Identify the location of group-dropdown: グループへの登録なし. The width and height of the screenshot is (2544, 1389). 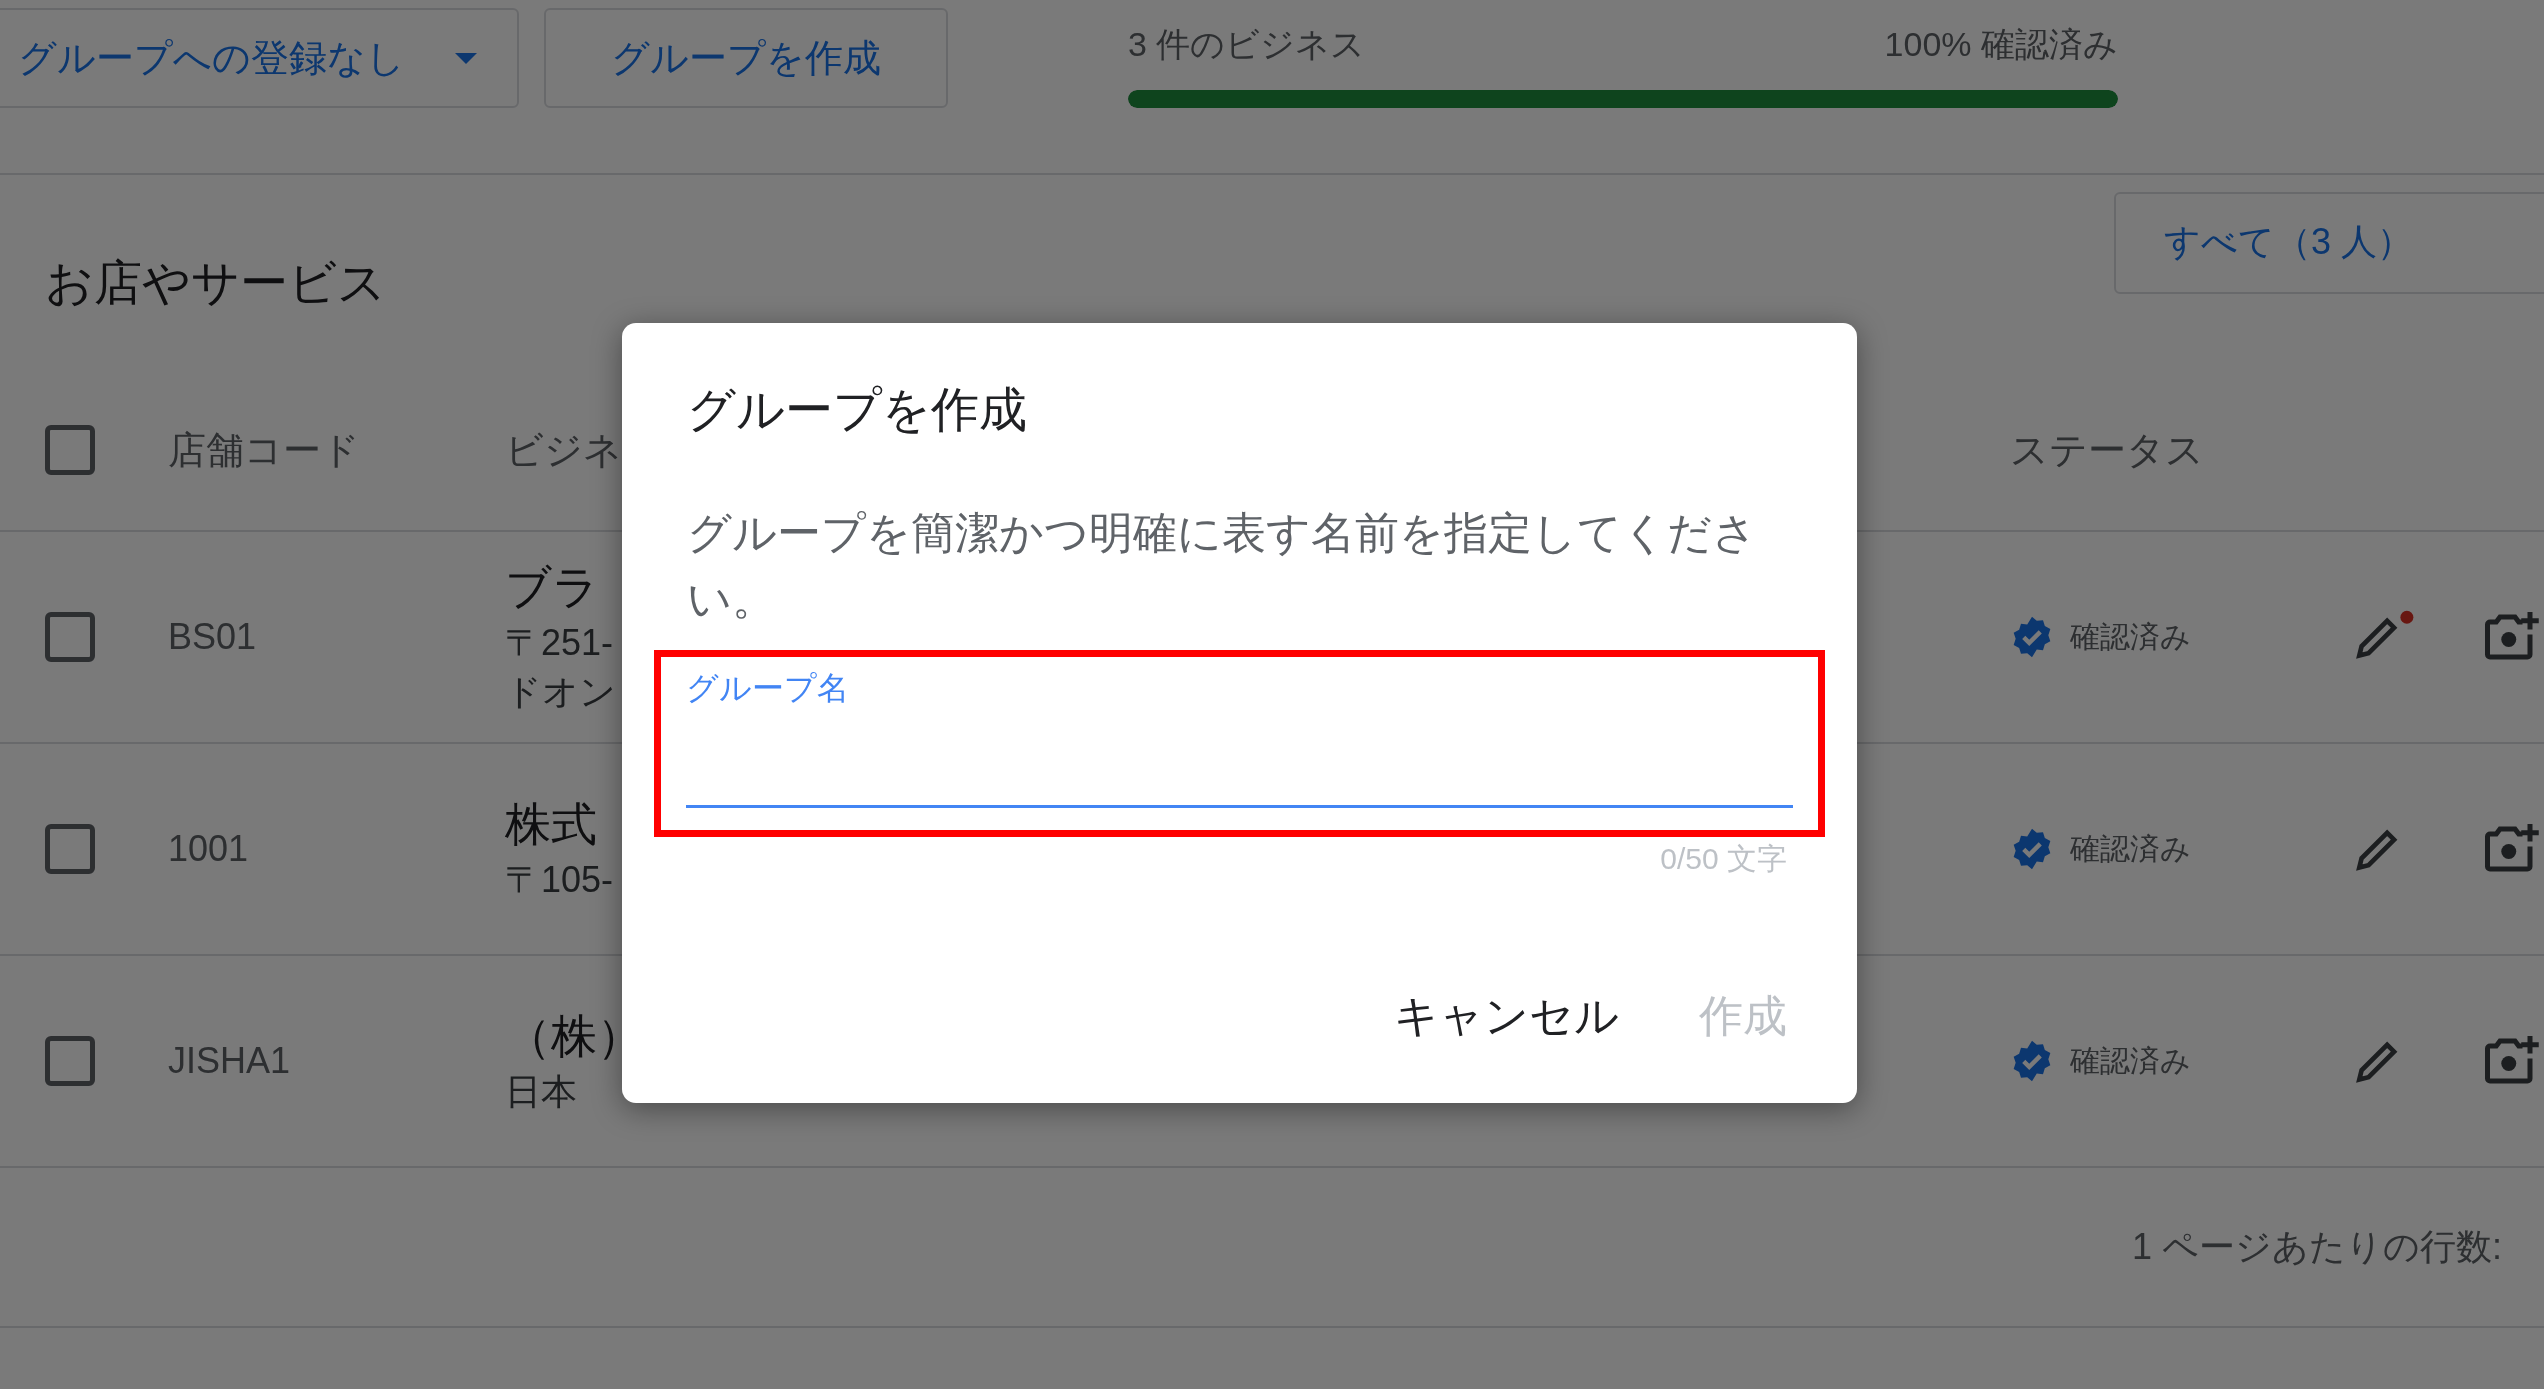
(259, 58).